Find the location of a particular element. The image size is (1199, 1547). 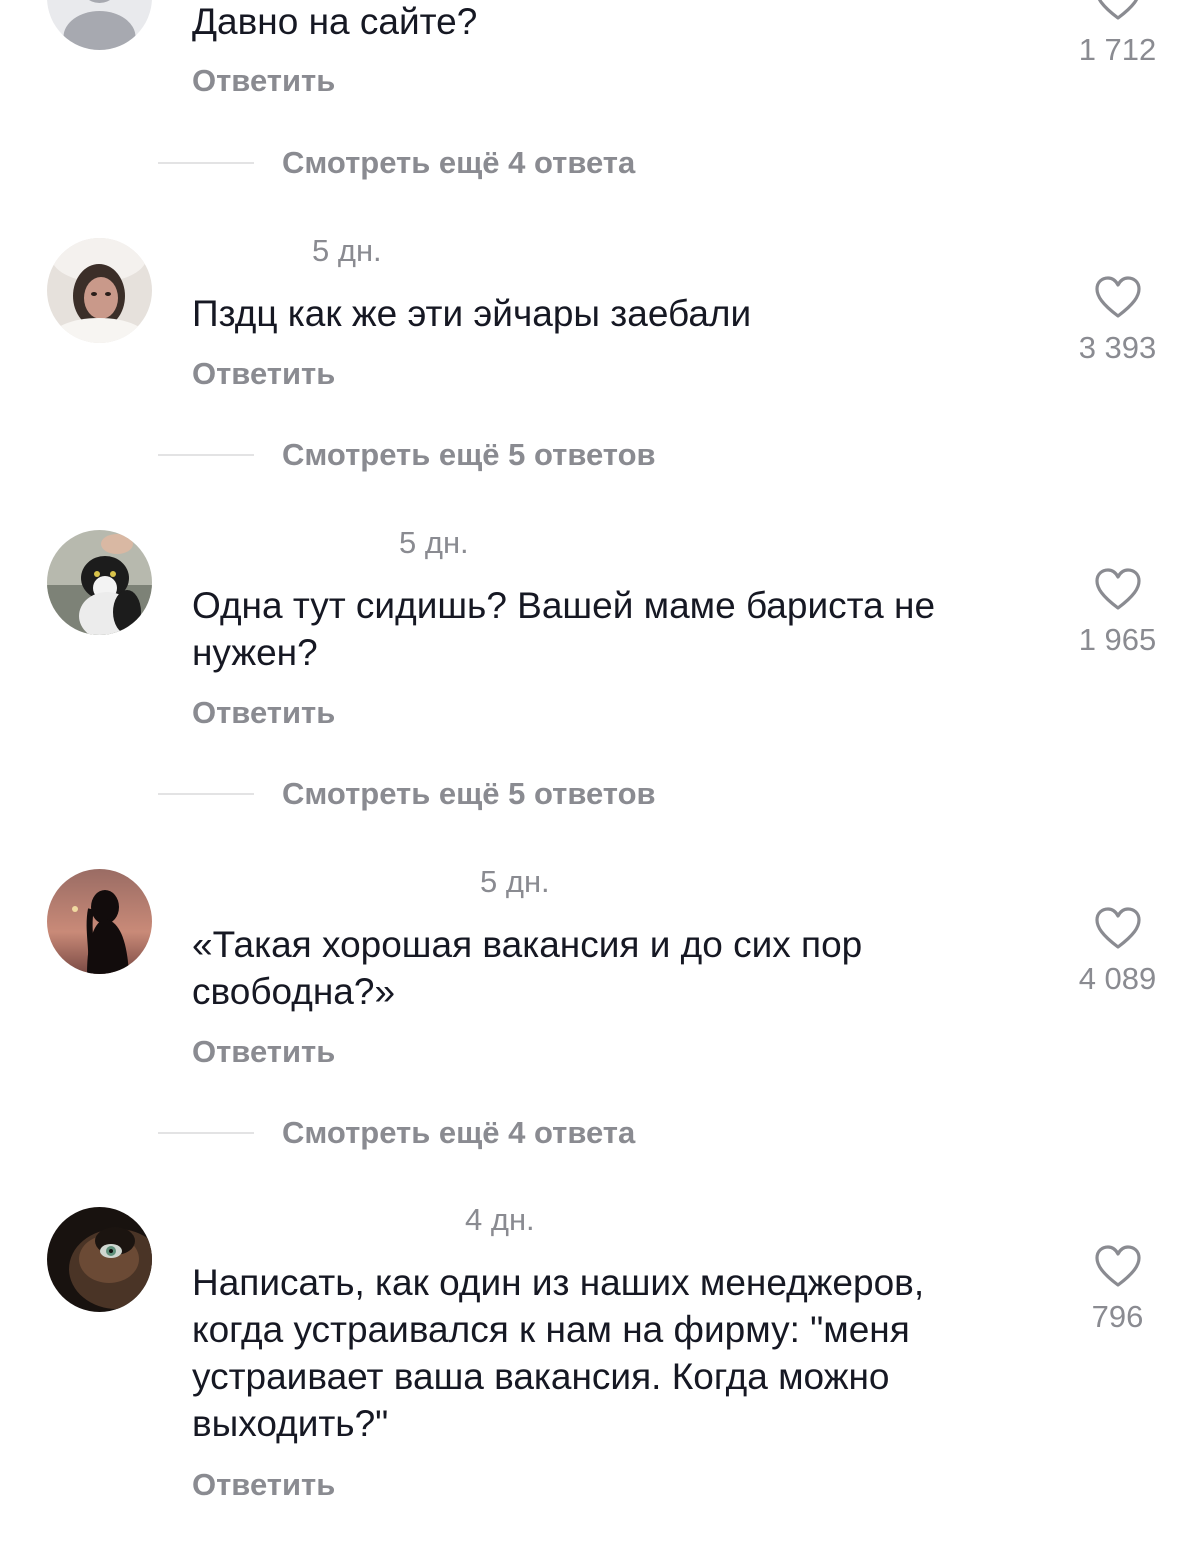

like-control: 1 712 is located at coordinates (1117, 34).